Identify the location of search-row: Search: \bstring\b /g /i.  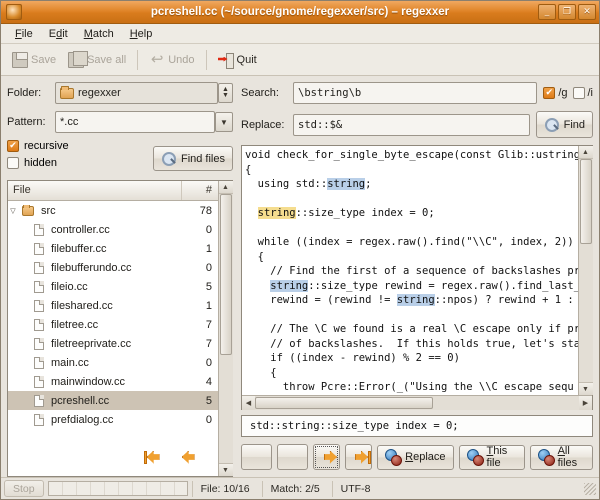
(417, 93).